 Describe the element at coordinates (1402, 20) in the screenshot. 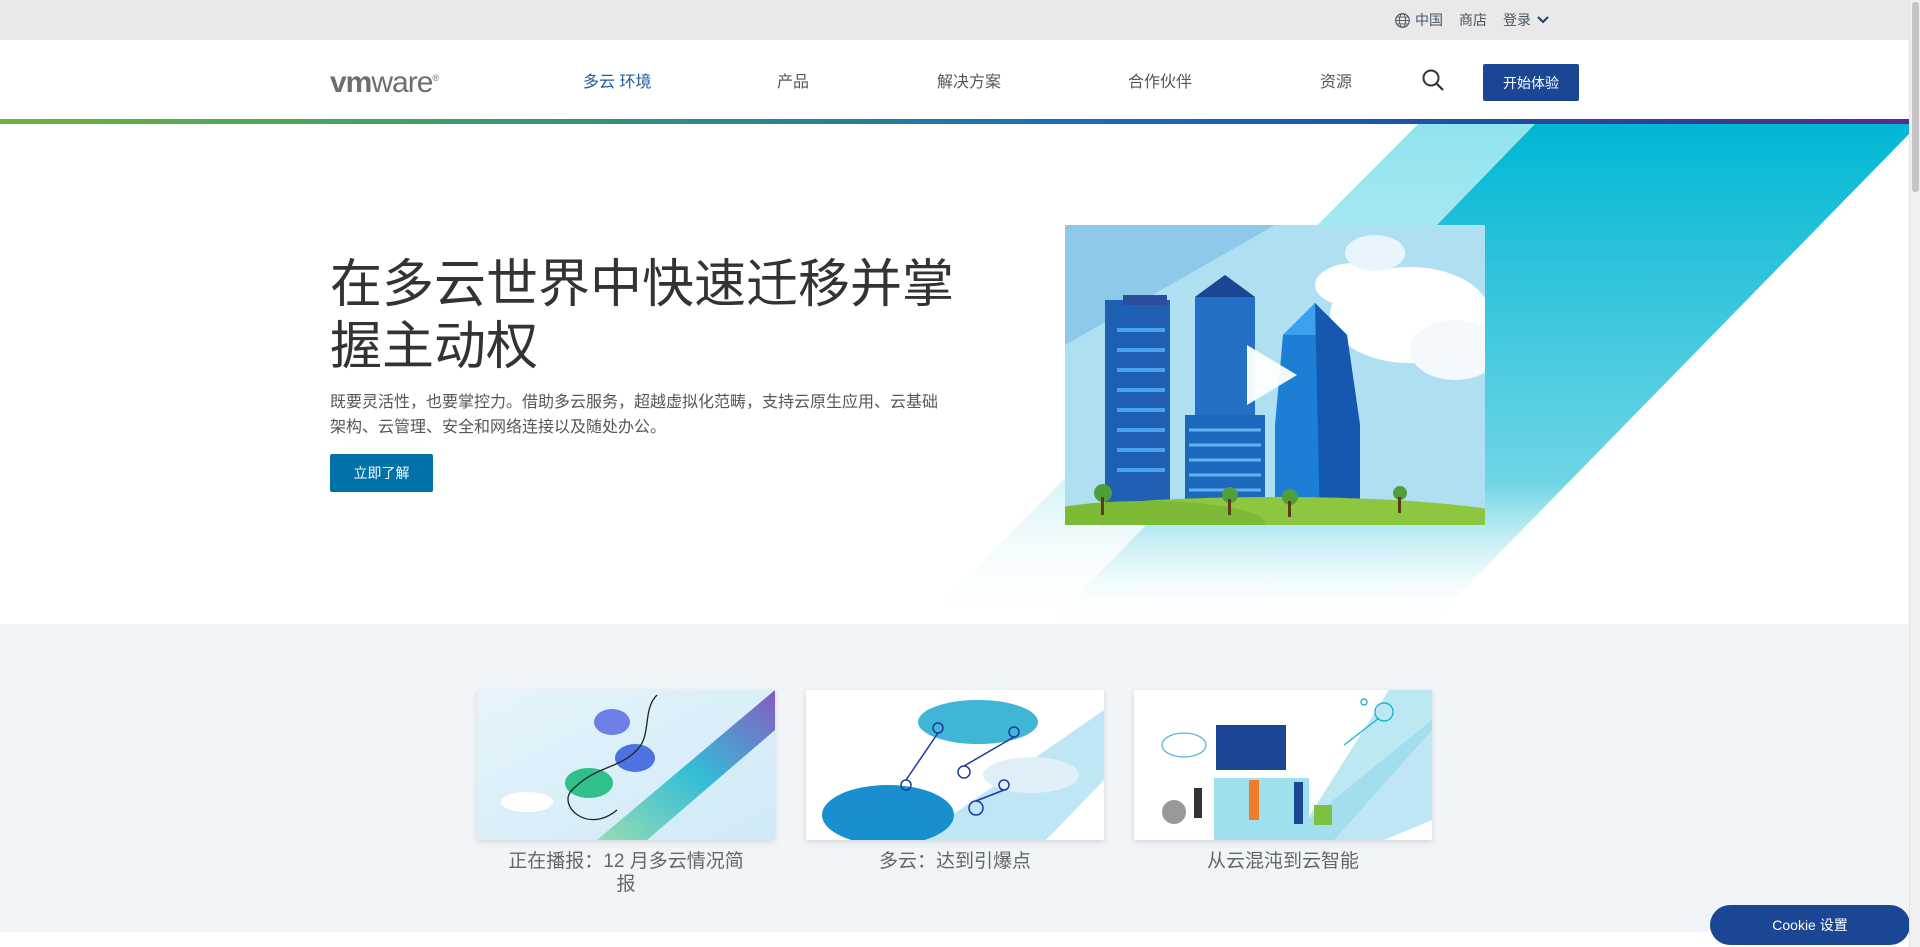

I see `globe-icon` at that location.